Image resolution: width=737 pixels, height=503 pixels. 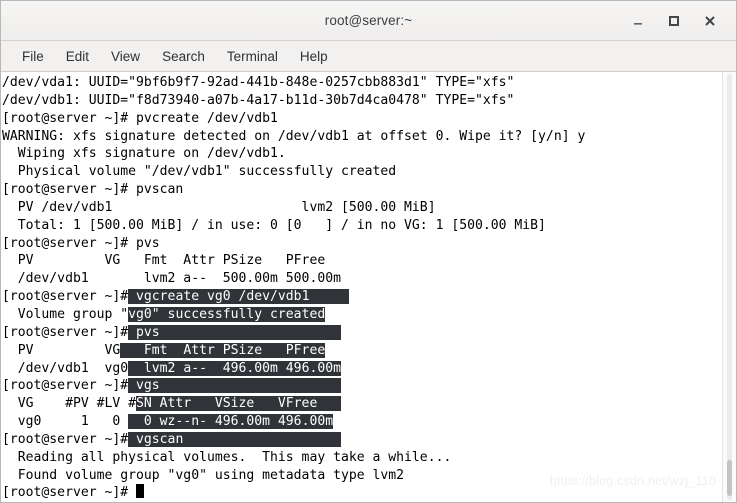 I want to click on menu-item-search: Search, so click(x=183, y=56).